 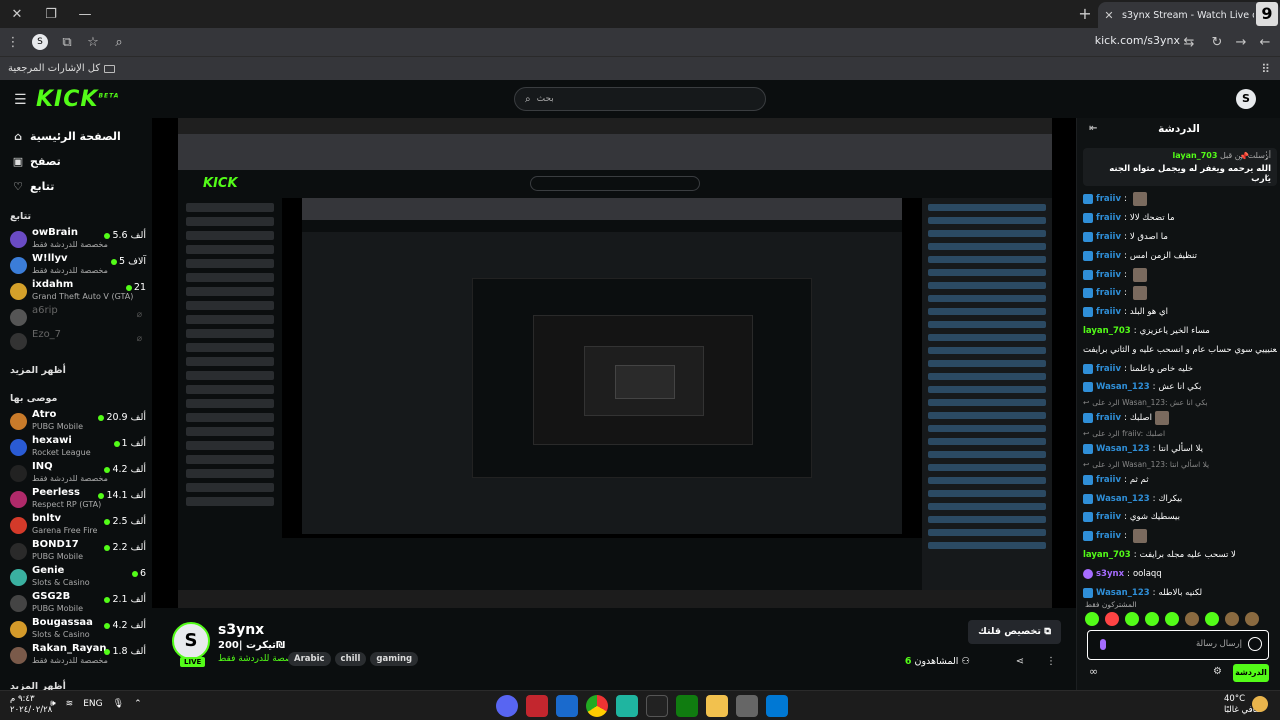 What do you see at coordinates (119, 42) in the screenshot?
I see `zoom-icon: ⌕` at bounding box center [119, 42].